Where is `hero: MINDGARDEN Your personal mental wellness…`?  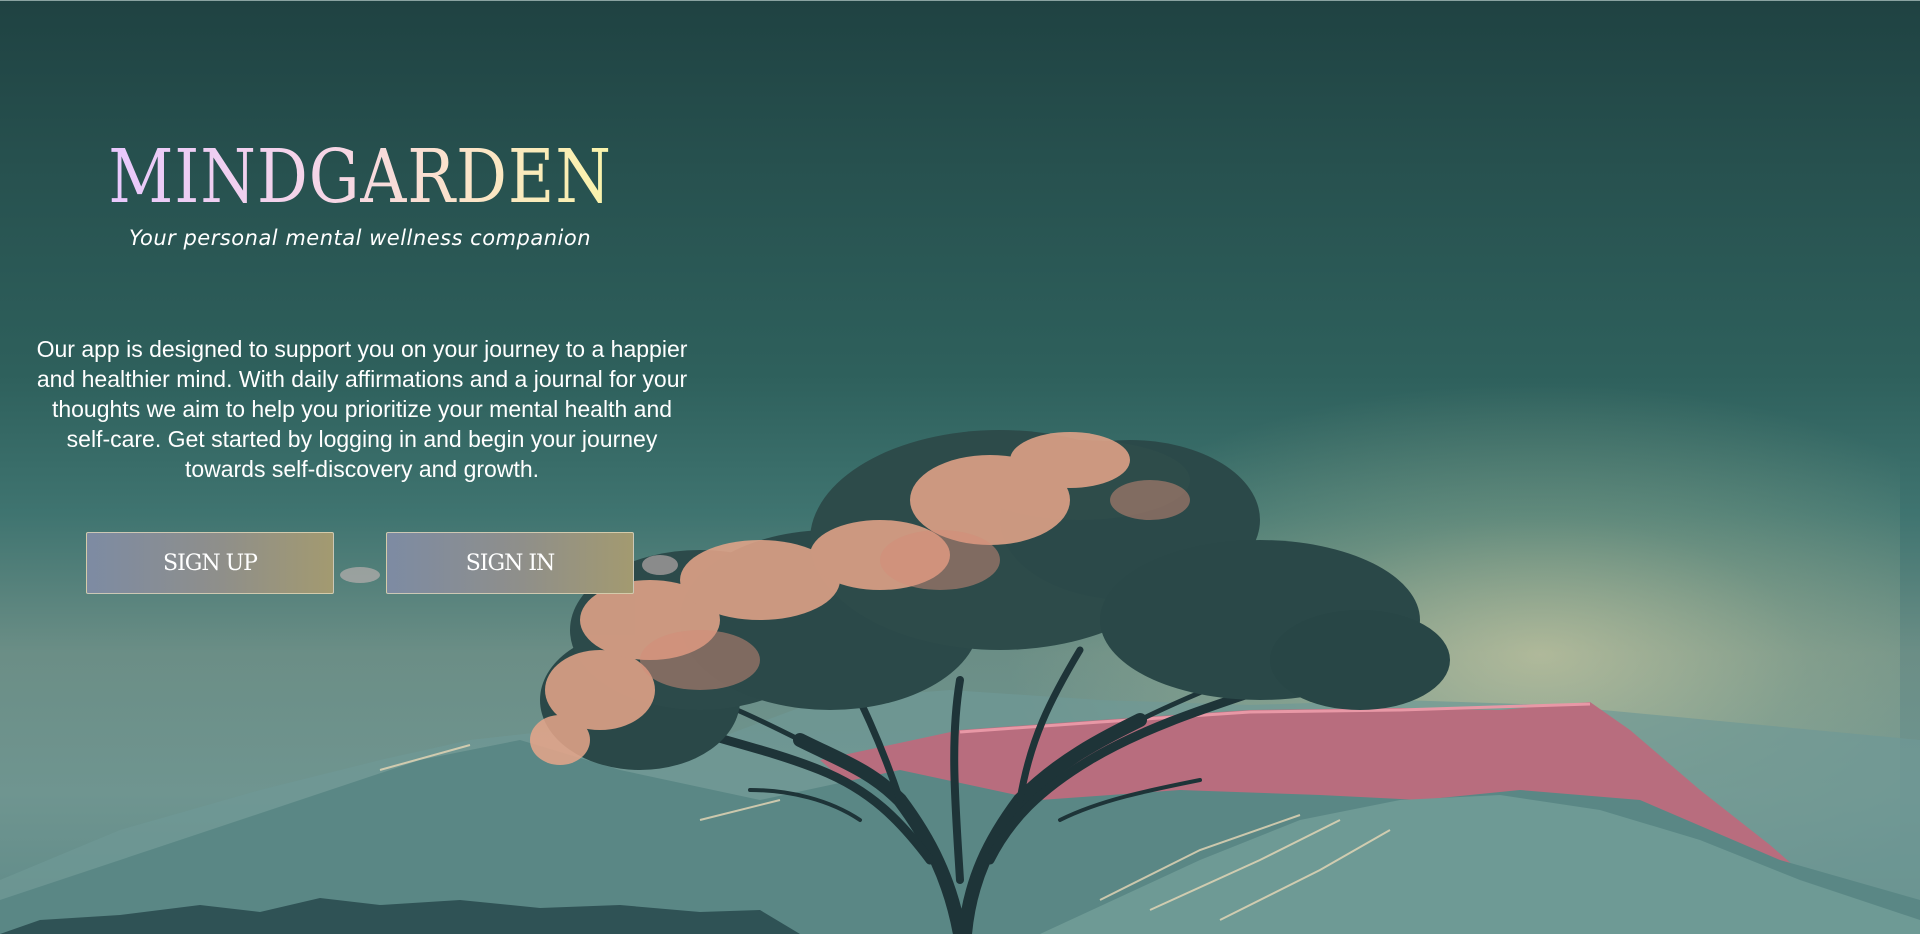
hero: MINDGARDEN Your personal mental wellness… is located at coordinates (360, 195).